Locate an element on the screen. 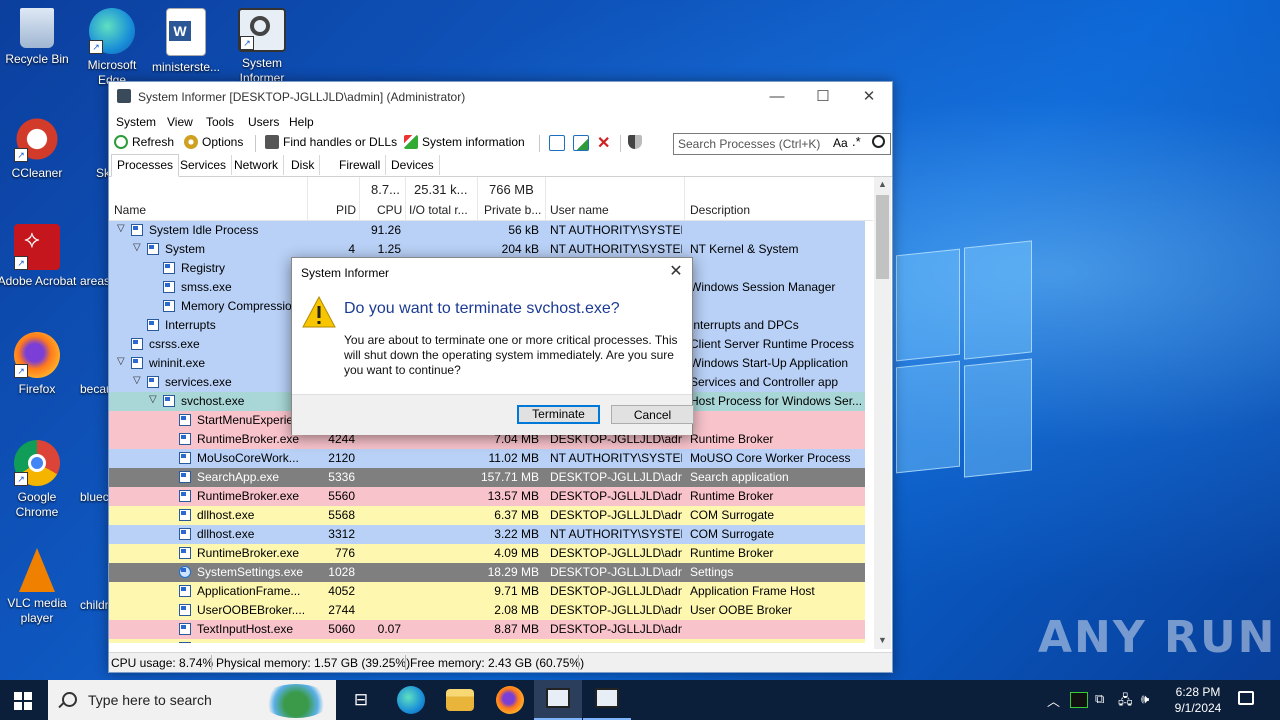 This screenshot has height=720, width=1280. status-physical-memory: Physical memory: 1.57 GB (39.25%) is located at coordinates (313, 663).